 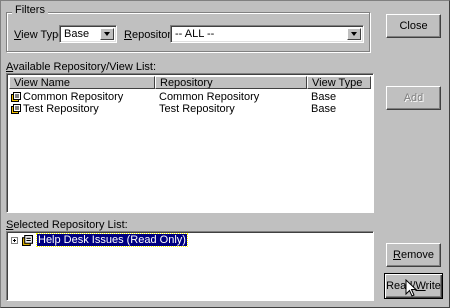 What do you see at coordinates (27, 240) in the screenshot?
I see `read-only-repository-icon` at bounding box center [27, 240].